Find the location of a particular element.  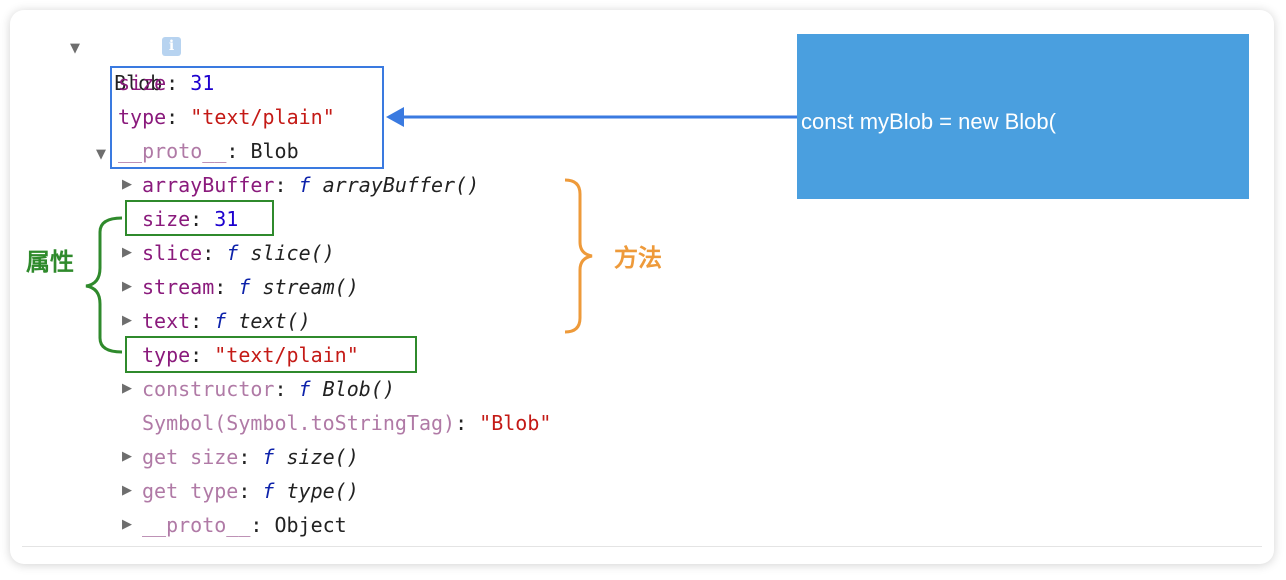

arrow-icon is located at coordinates (591, 117).